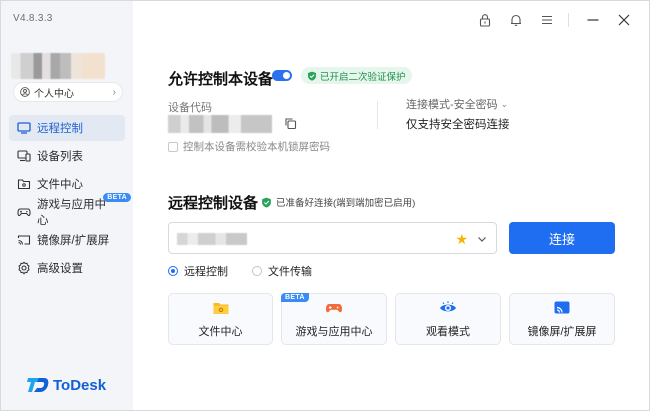 The image size is (650, 411). What do you see at coordinates (60, 157) in the screenshot?
I see `sidebar-item-label: 设备列表` at bounding box center [60, 157].